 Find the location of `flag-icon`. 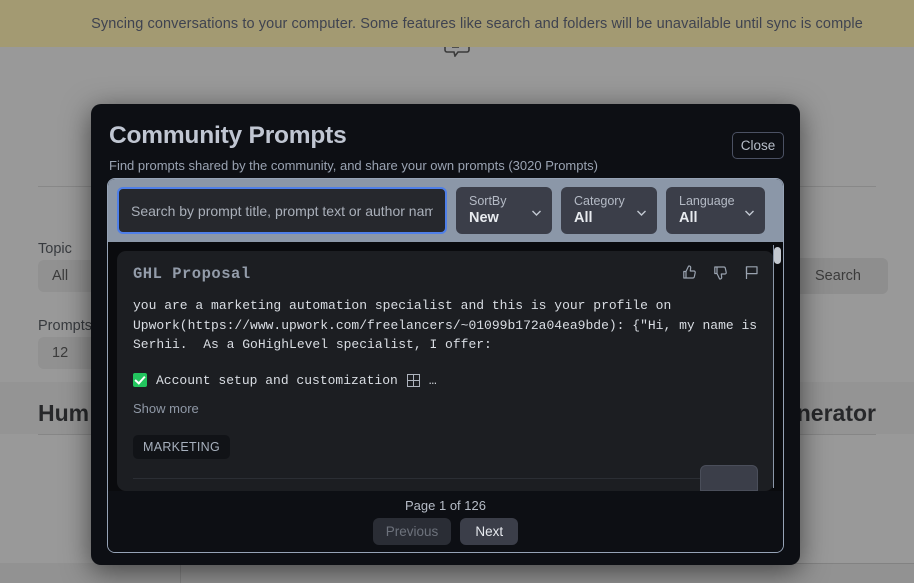

flag-icon is located at coordinates (751, 272).